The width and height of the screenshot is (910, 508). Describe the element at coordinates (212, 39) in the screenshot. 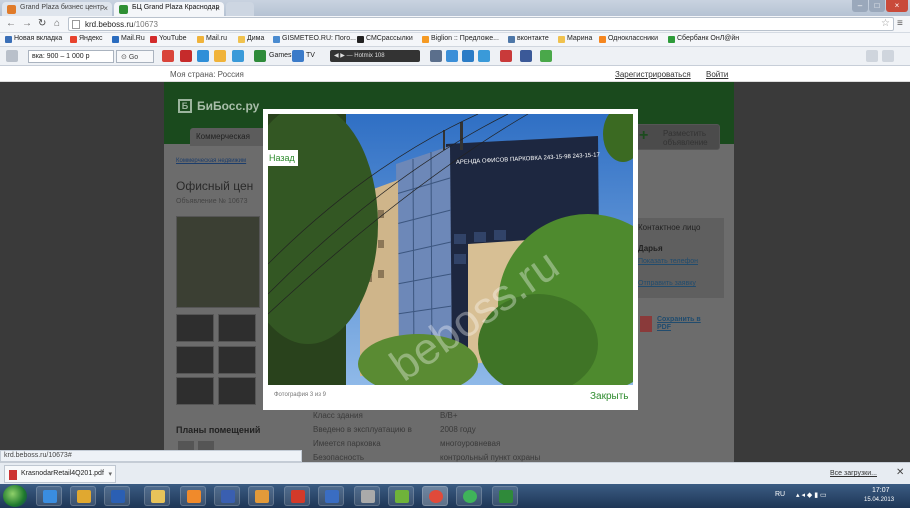

I see `bookmark-item: Mail.ru` at that location.